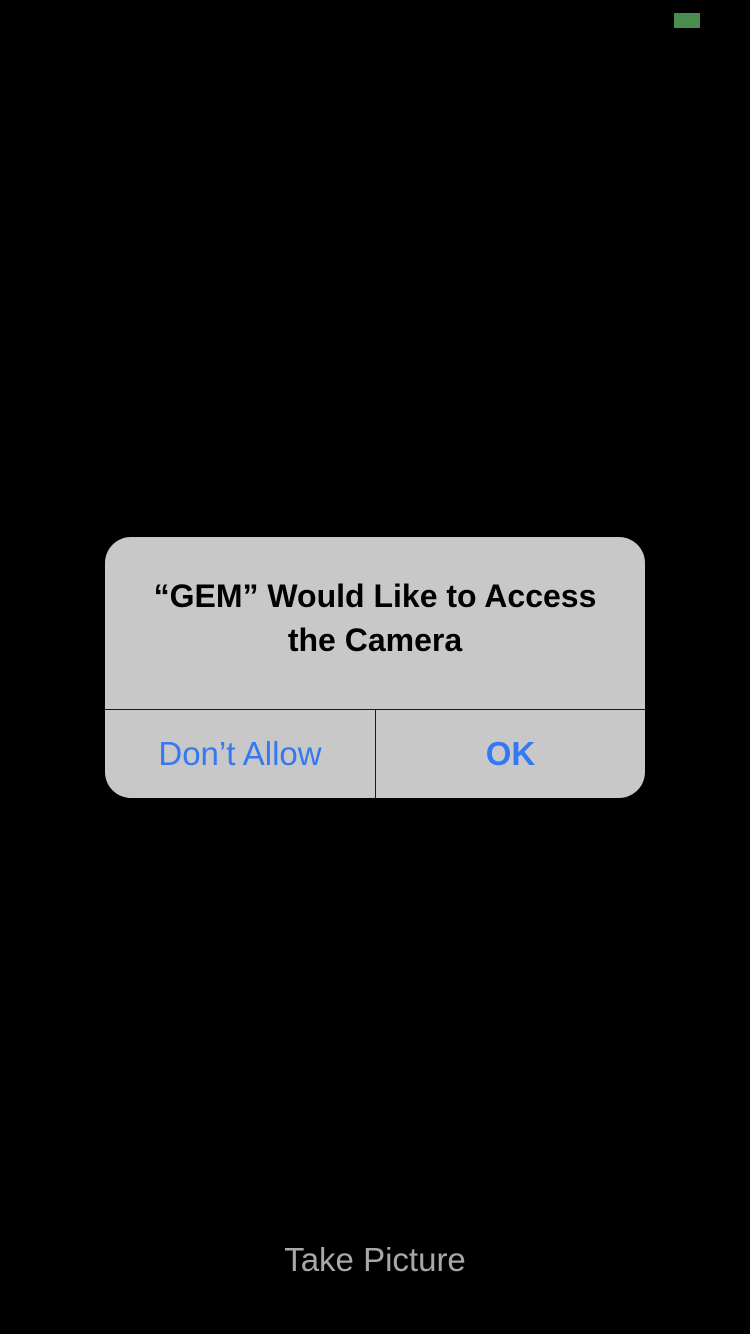 This screenshot has height=1334, width=750. I want to click on alert-title-line-1: “GEM” Would Like to Access, so click(375, 596).